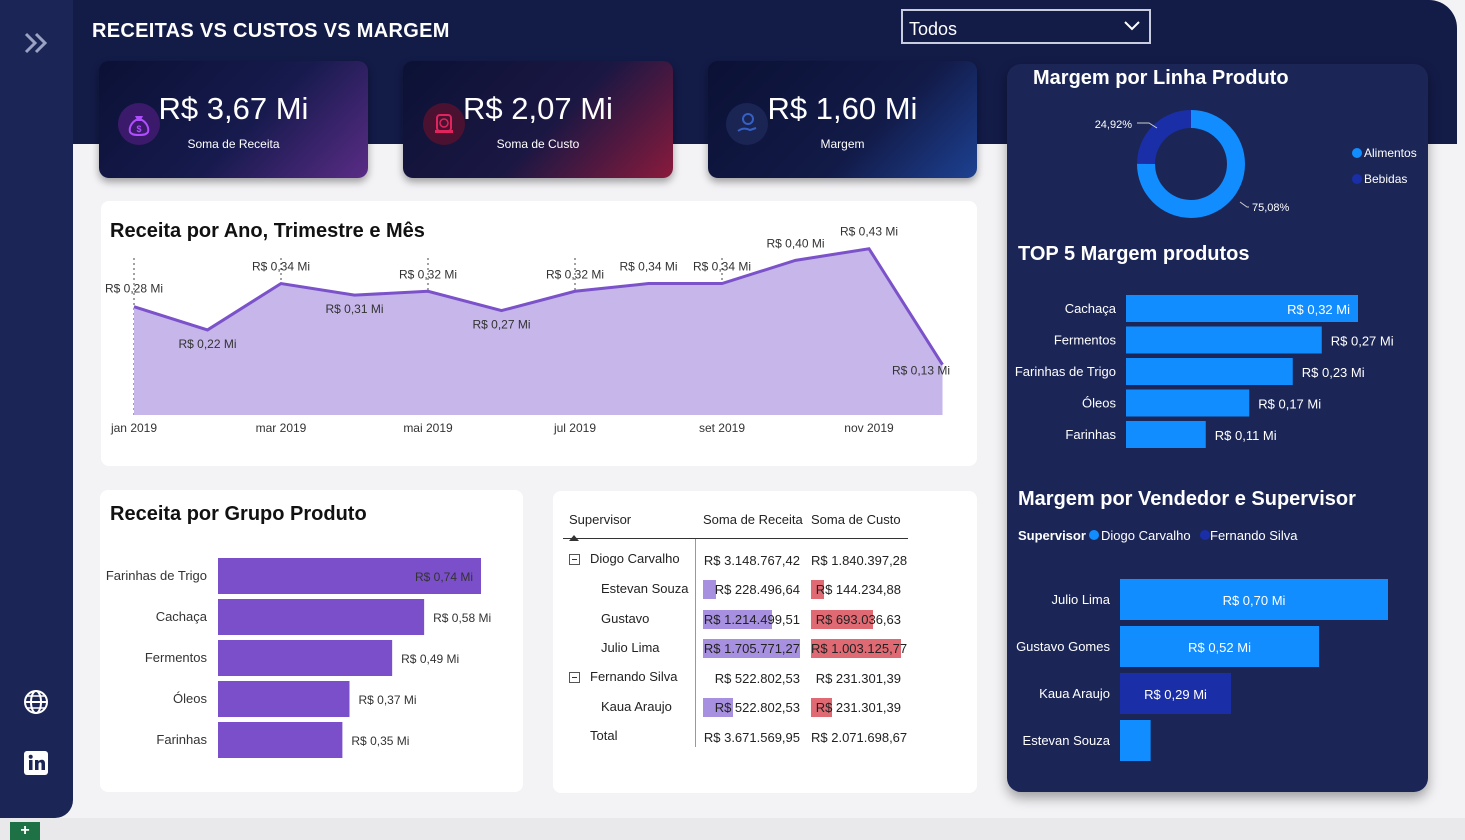  Describe the element at coordinates (281, 428) in the screenshot. I see `x-tick-label: mar 2019` at that location.